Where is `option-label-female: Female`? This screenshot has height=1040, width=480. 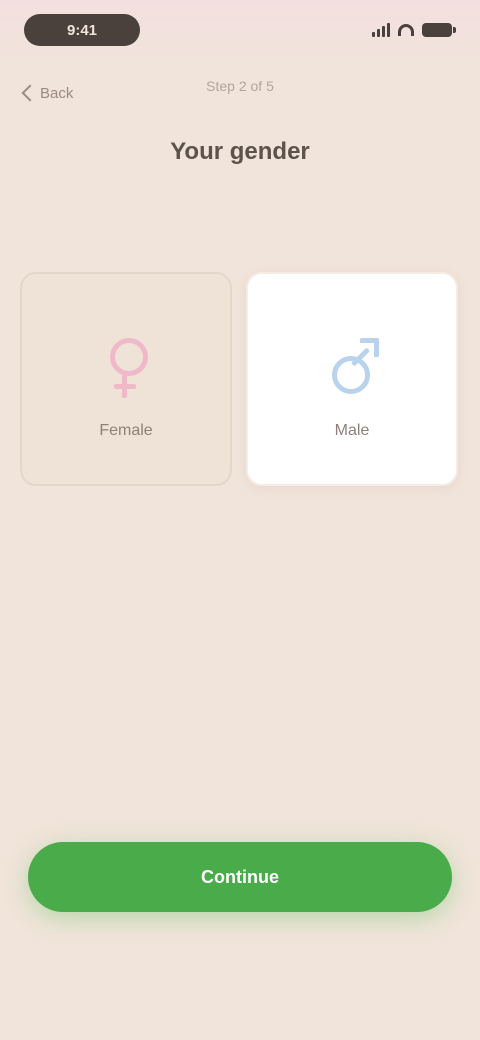
option-label-female: Female is located at coordinates (126, 430).